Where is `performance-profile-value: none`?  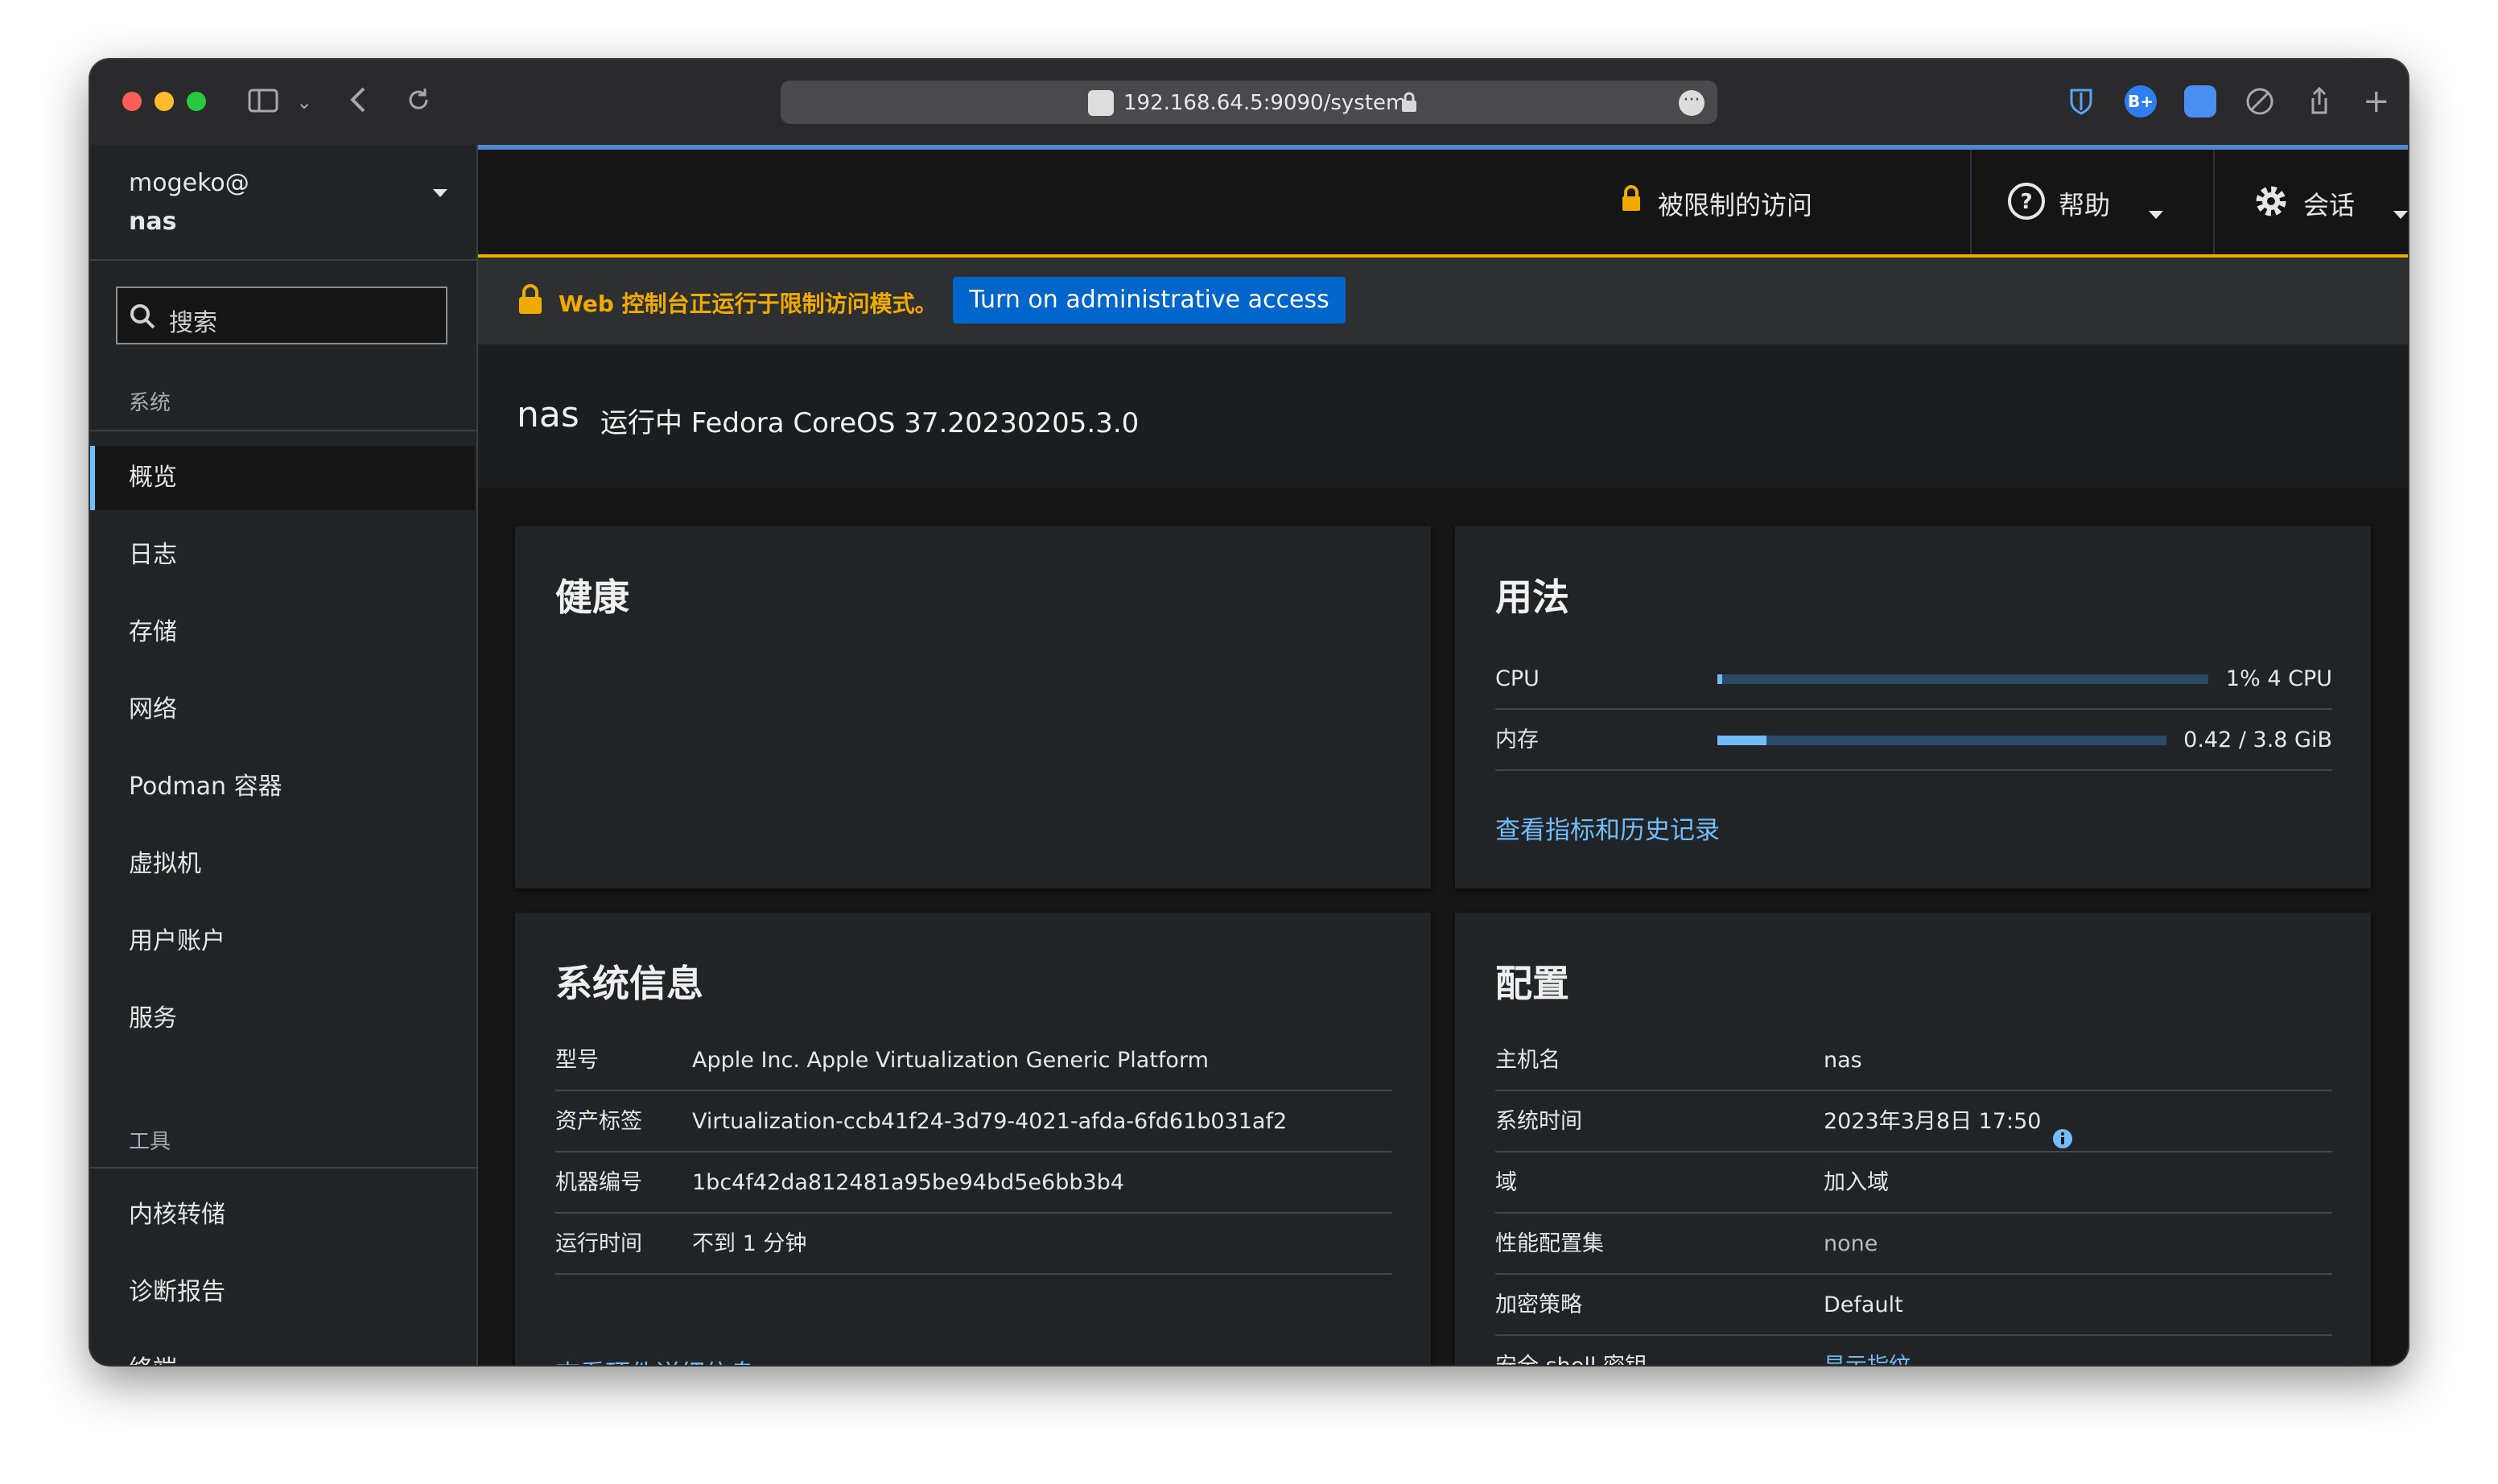
performance-profile-value: none is located at coordinates (1851, 1244).